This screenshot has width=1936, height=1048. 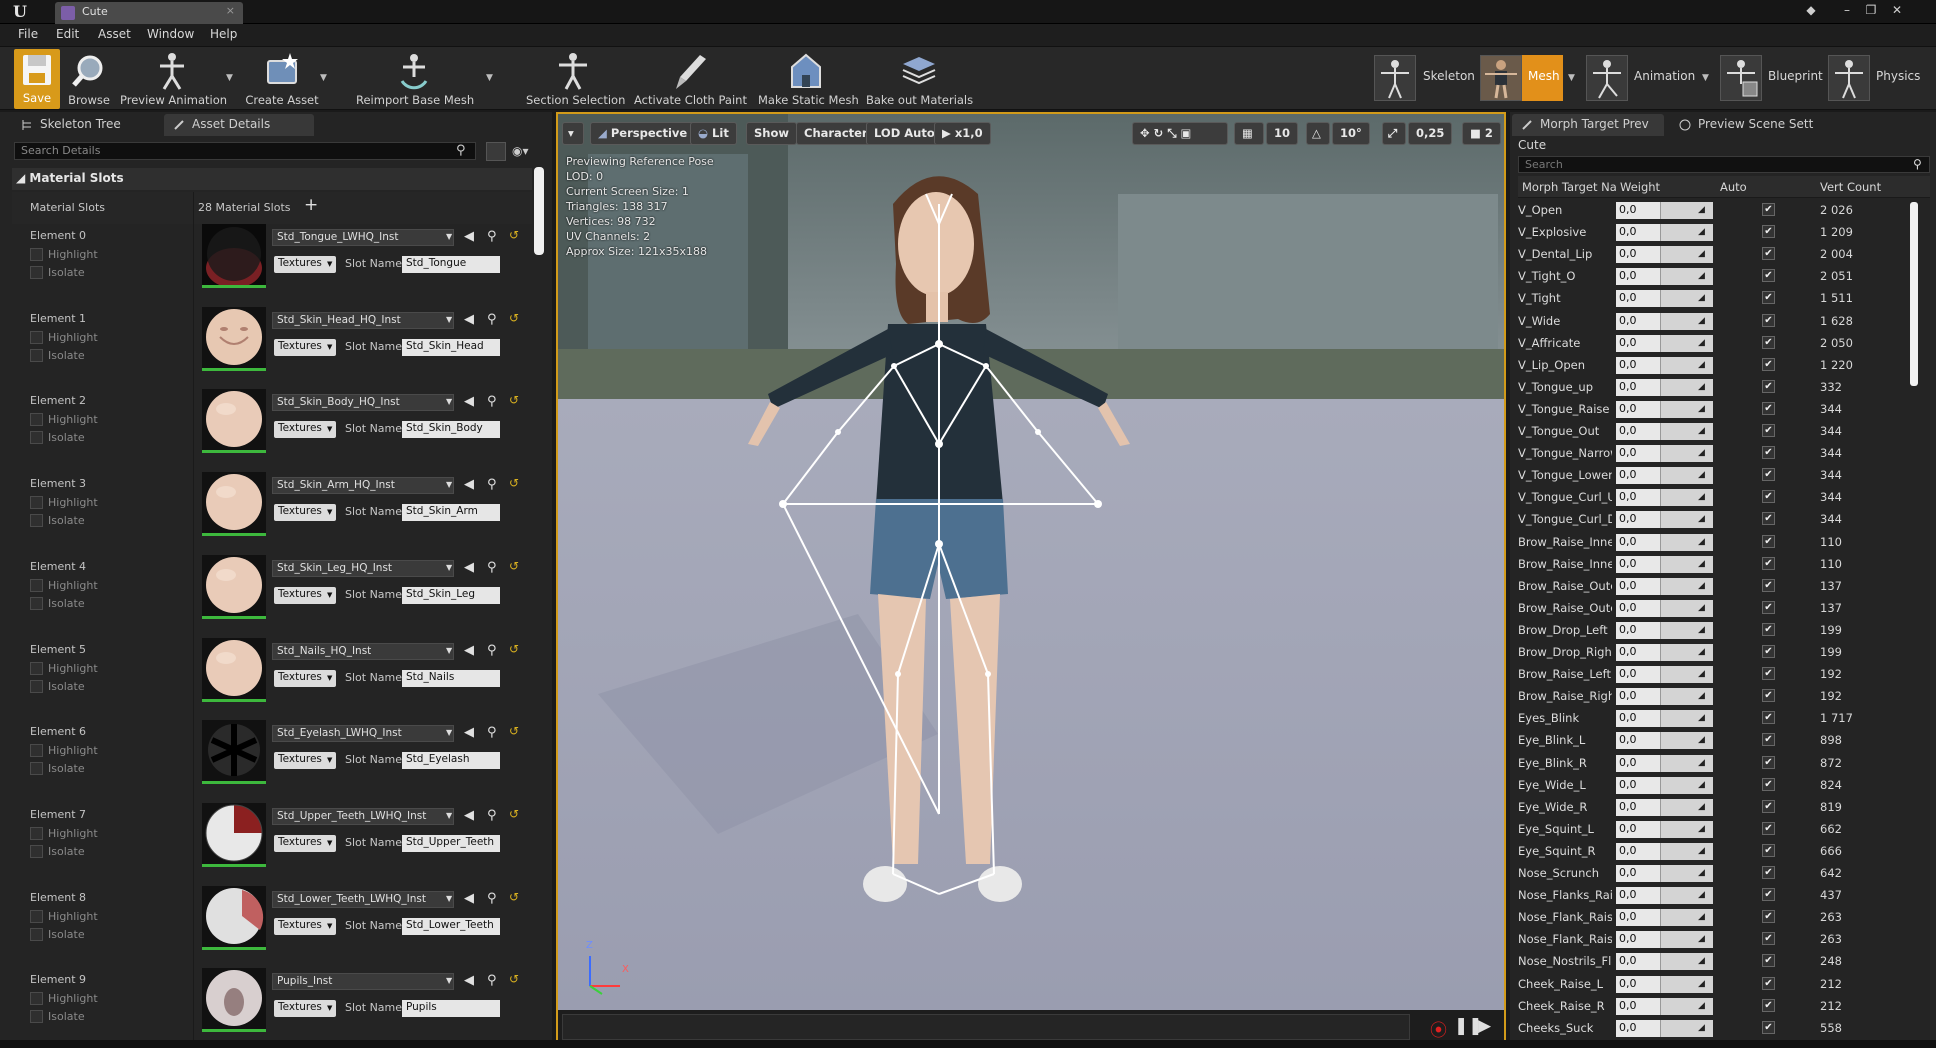 I want to click on make-static-mesh-button: Make Static Mesh, so click(x=808, y=79).